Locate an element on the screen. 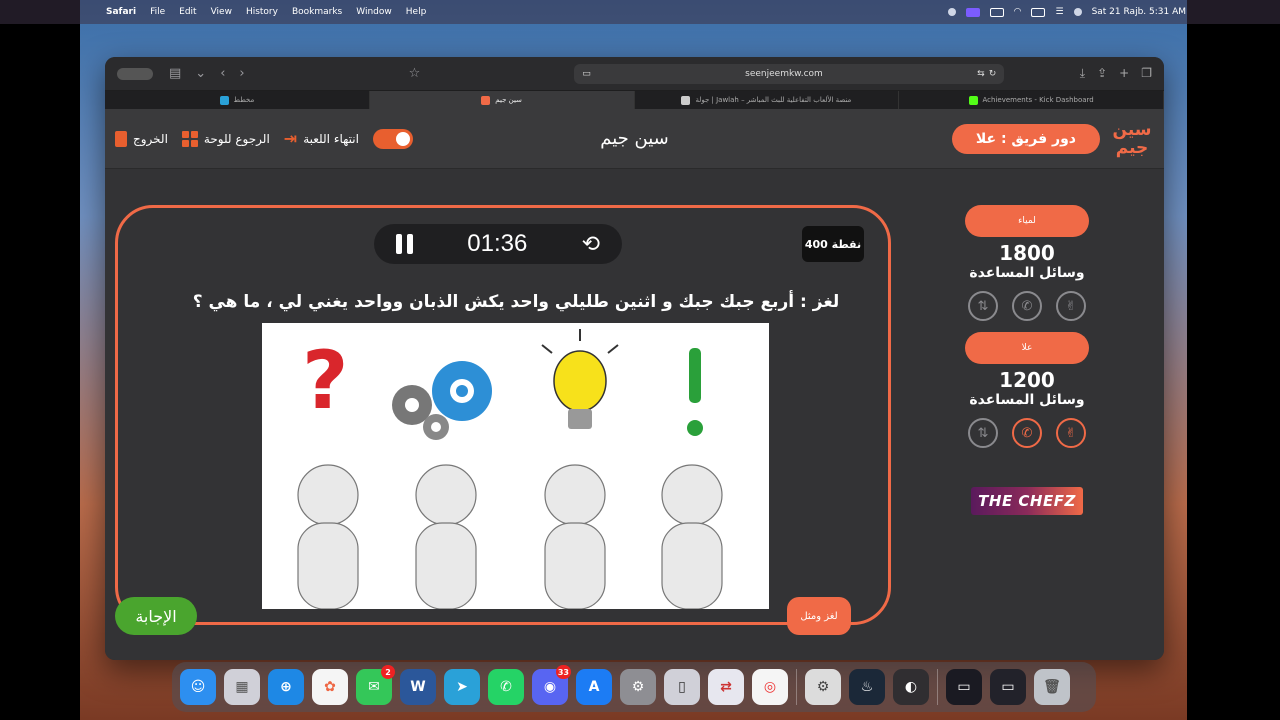 This screenshot has height=720, width=1280. team-name-pill: لمياء is located at coordinates (1027, 221).